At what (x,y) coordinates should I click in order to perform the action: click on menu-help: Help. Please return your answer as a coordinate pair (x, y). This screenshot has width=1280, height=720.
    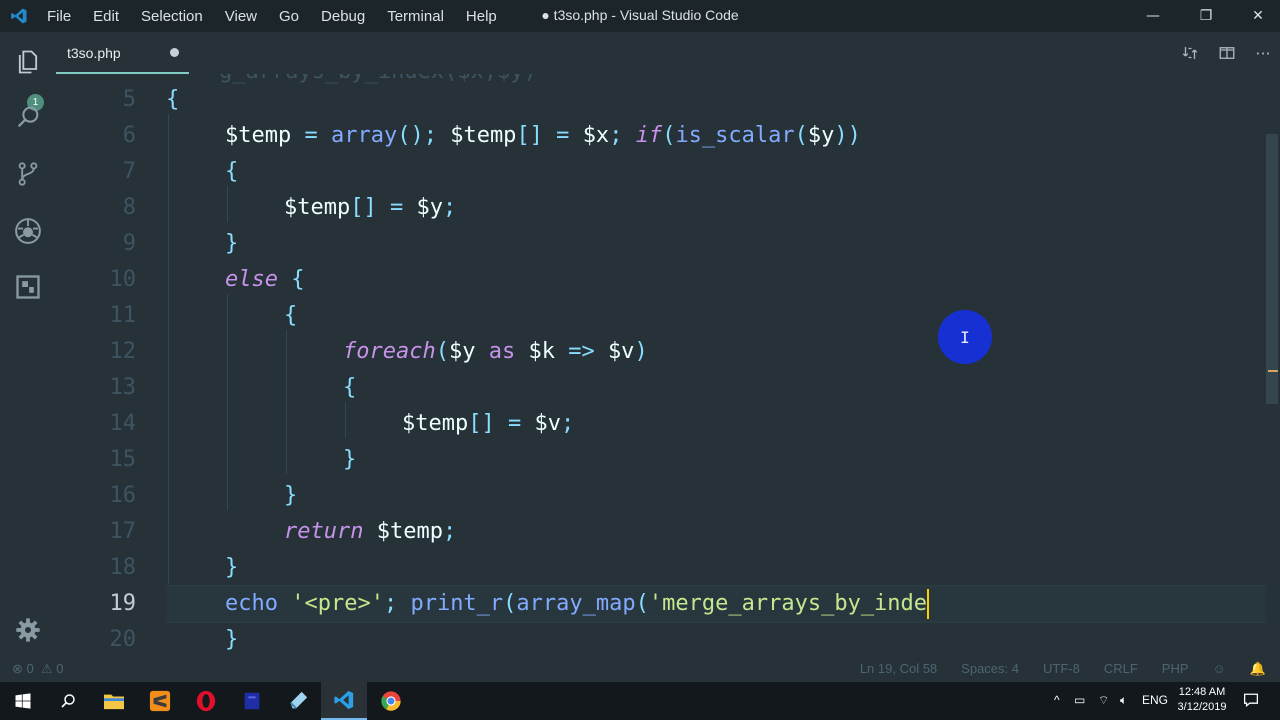
    Looking at the image, I should click on (481, 16).